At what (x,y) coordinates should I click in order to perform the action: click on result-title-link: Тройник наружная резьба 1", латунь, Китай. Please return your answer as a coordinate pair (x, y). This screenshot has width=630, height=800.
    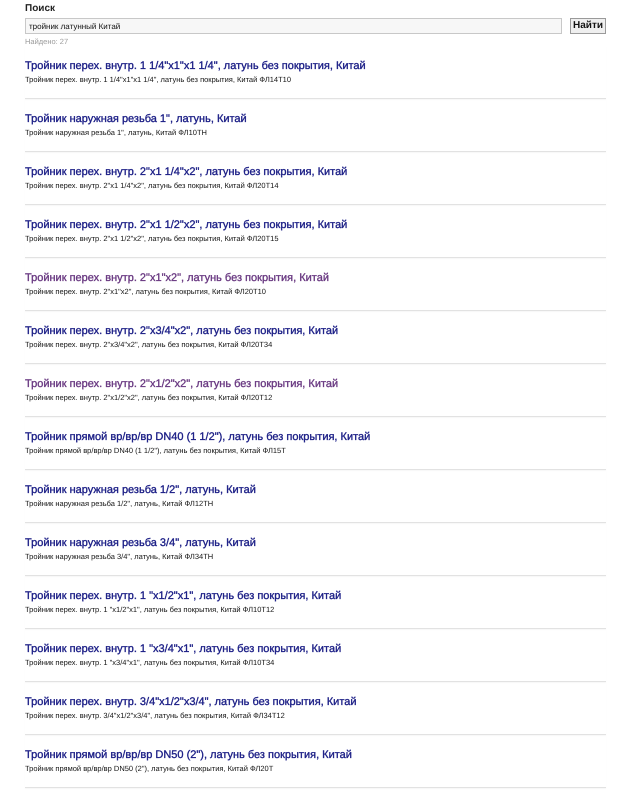
    Looking at the image, I should click on (136, 119).